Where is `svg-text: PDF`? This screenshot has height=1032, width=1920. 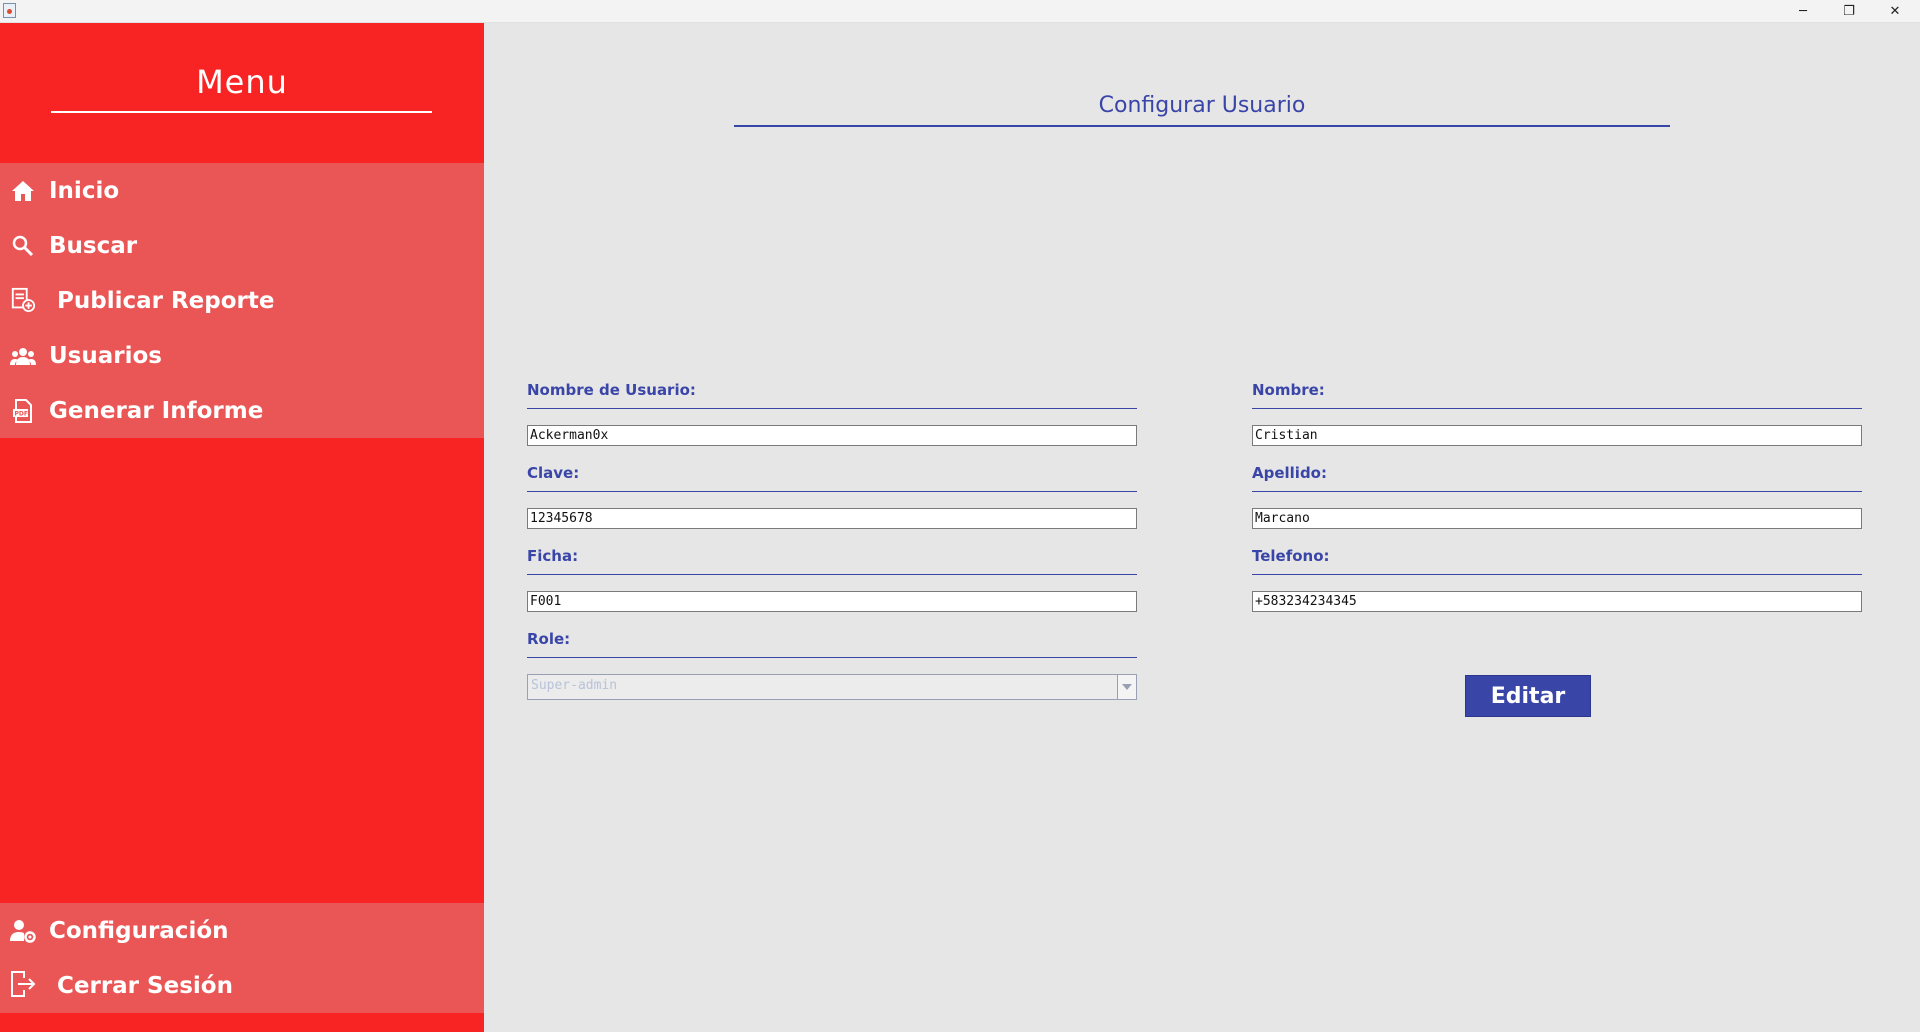 svg-text: PDF is located at coordinates (21, 414).